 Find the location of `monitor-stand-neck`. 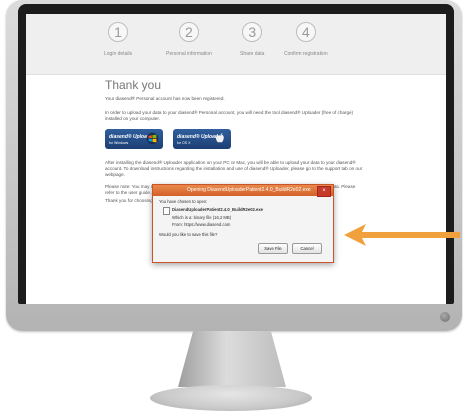

monitor-stand-neck is located at coordinates (232, 359).